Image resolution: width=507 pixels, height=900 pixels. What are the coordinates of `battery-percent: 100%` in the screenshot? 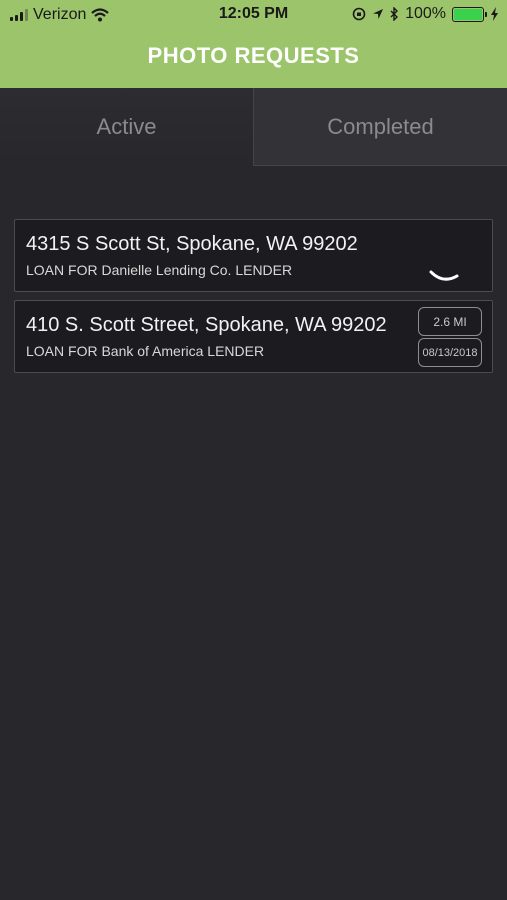 It's located at (425, 13).